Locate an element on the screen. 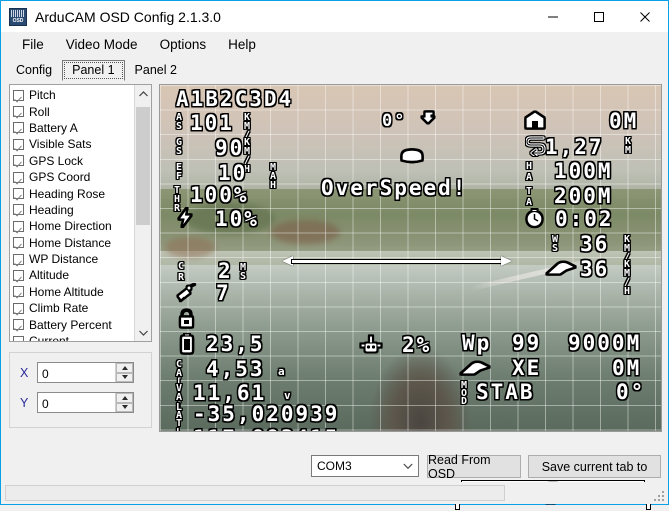 The height and width of the screenshot is (511, 669). list-item-label: Climb Rate is located at coordinates (59, 308).